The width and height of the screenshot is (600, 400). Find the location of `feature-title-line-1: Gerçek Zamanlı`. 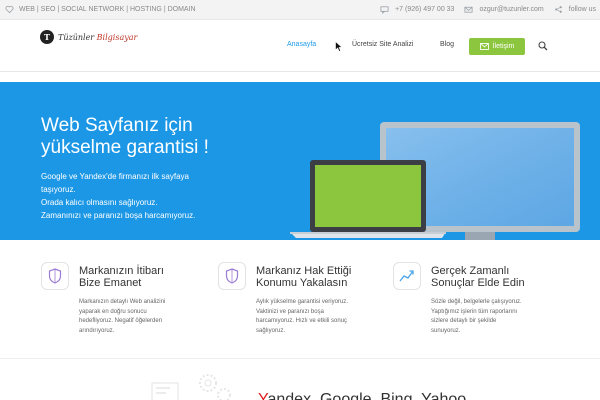

feature-title-line-1: Gerçek Zamanlı is located at coordinates (470, 271).